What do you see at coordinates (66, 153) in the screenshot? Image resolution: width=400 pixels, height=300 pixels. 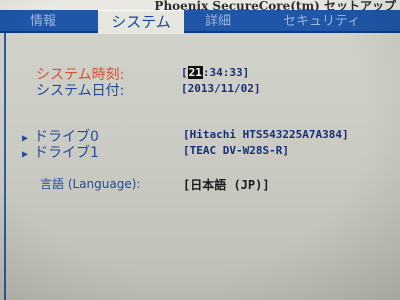 I see `drive1-label: ドライブ1` at bounding box center [66, 153].